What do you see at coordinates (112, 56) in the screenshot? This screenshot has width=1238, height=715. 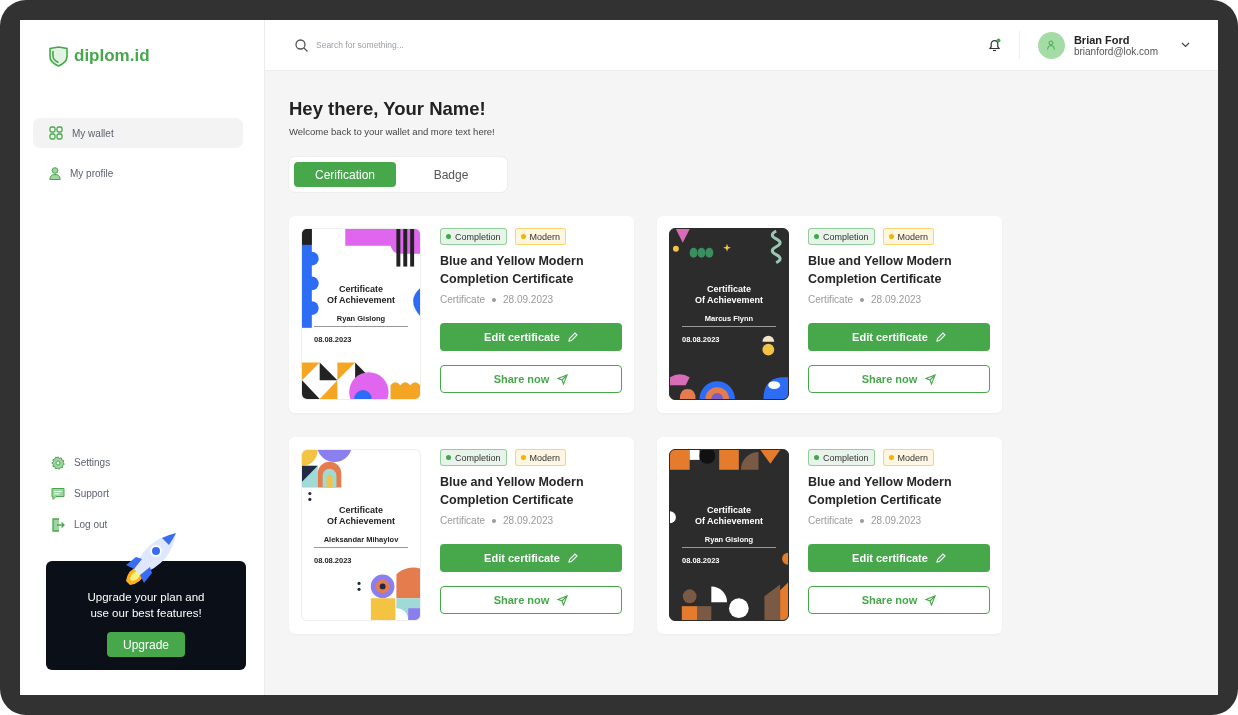 I see `brand-name: diplom.id` at bounding box center [112, 56].